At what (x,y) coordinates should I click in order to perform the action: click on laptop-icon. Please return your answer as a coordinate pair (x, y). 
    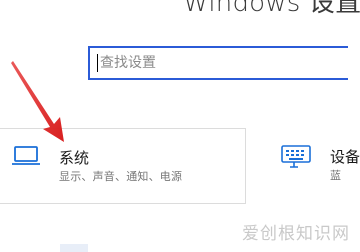
    Looking at the image, I should click on (26, 156).